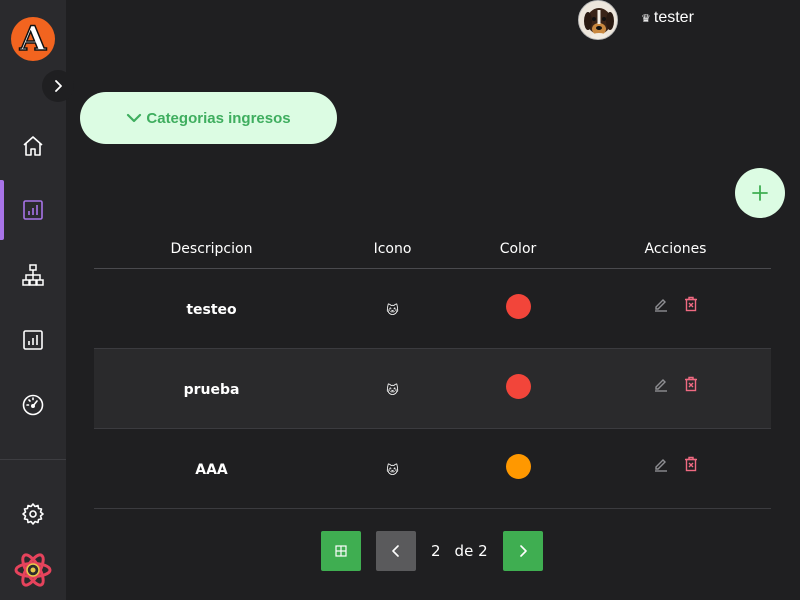  I want to click on sidebar-item-home, so click(33, 146).